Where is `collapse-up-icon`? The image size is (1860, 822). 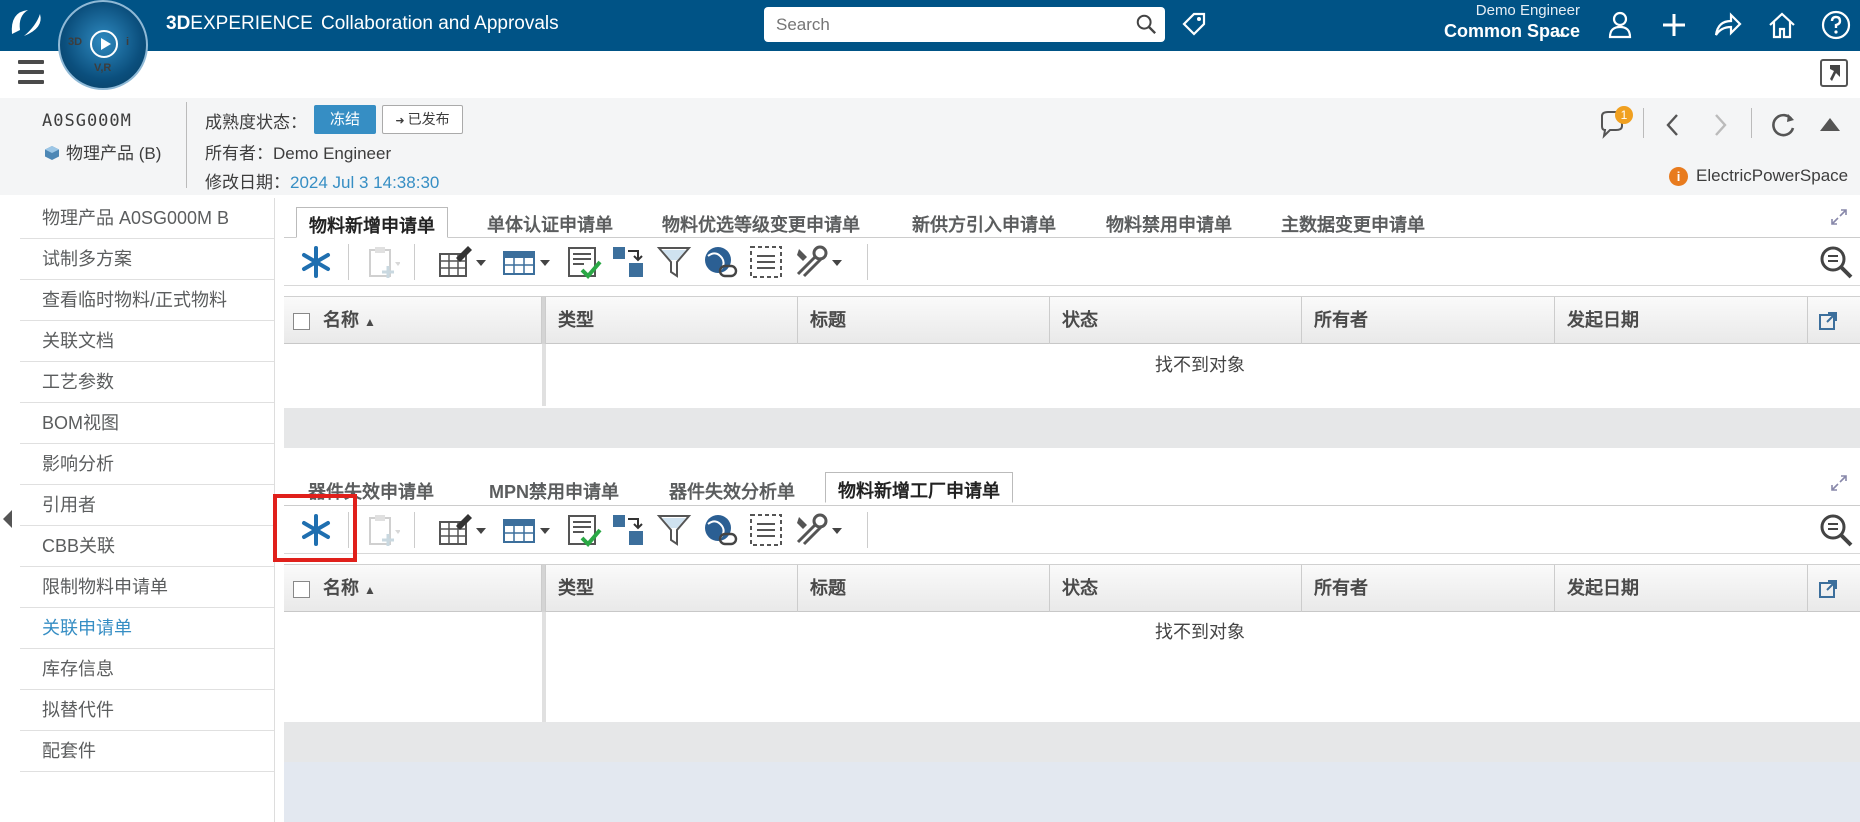 collapse-up-icon is located at coordinates (1830, 124).